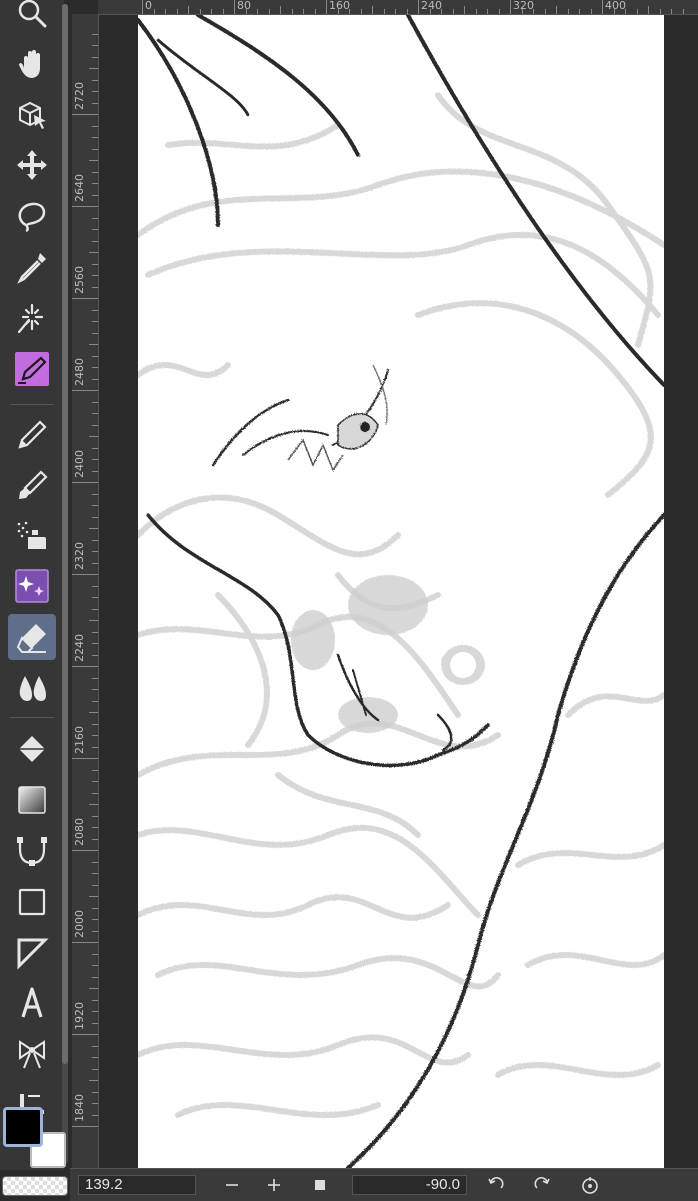  I want to click on airbrush-tool-button, so click(32, 536).